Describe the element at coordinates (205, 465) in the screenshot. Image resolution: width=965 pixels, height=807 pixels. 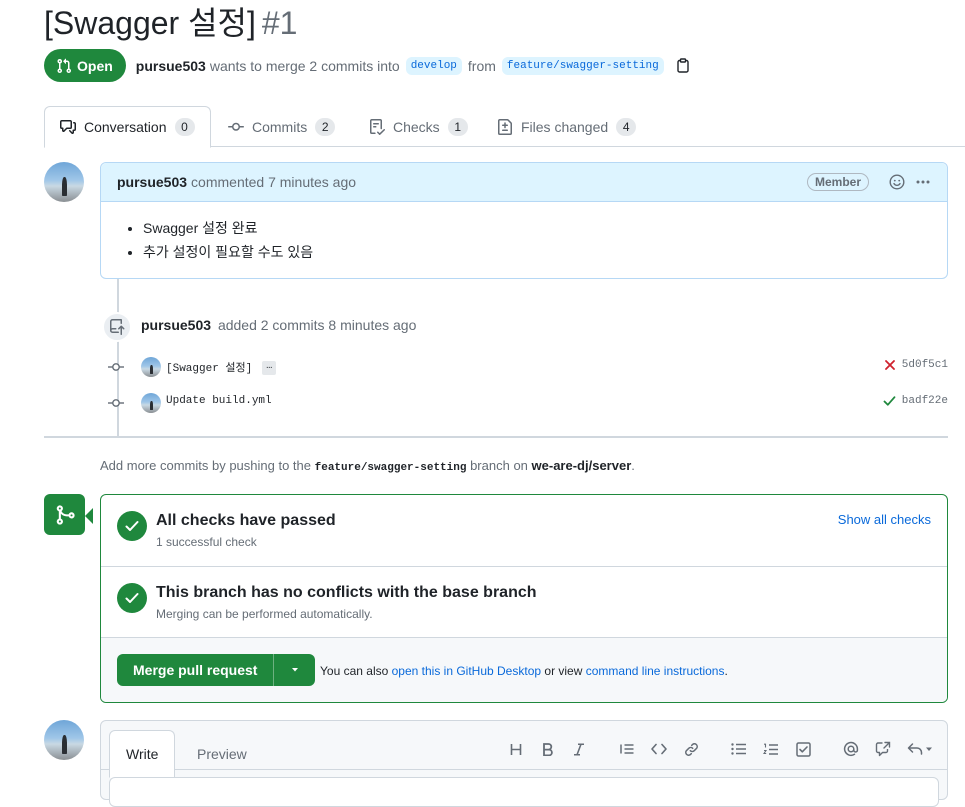
I see `push-note-prefix: Add more commits by pushing to the` at that location.